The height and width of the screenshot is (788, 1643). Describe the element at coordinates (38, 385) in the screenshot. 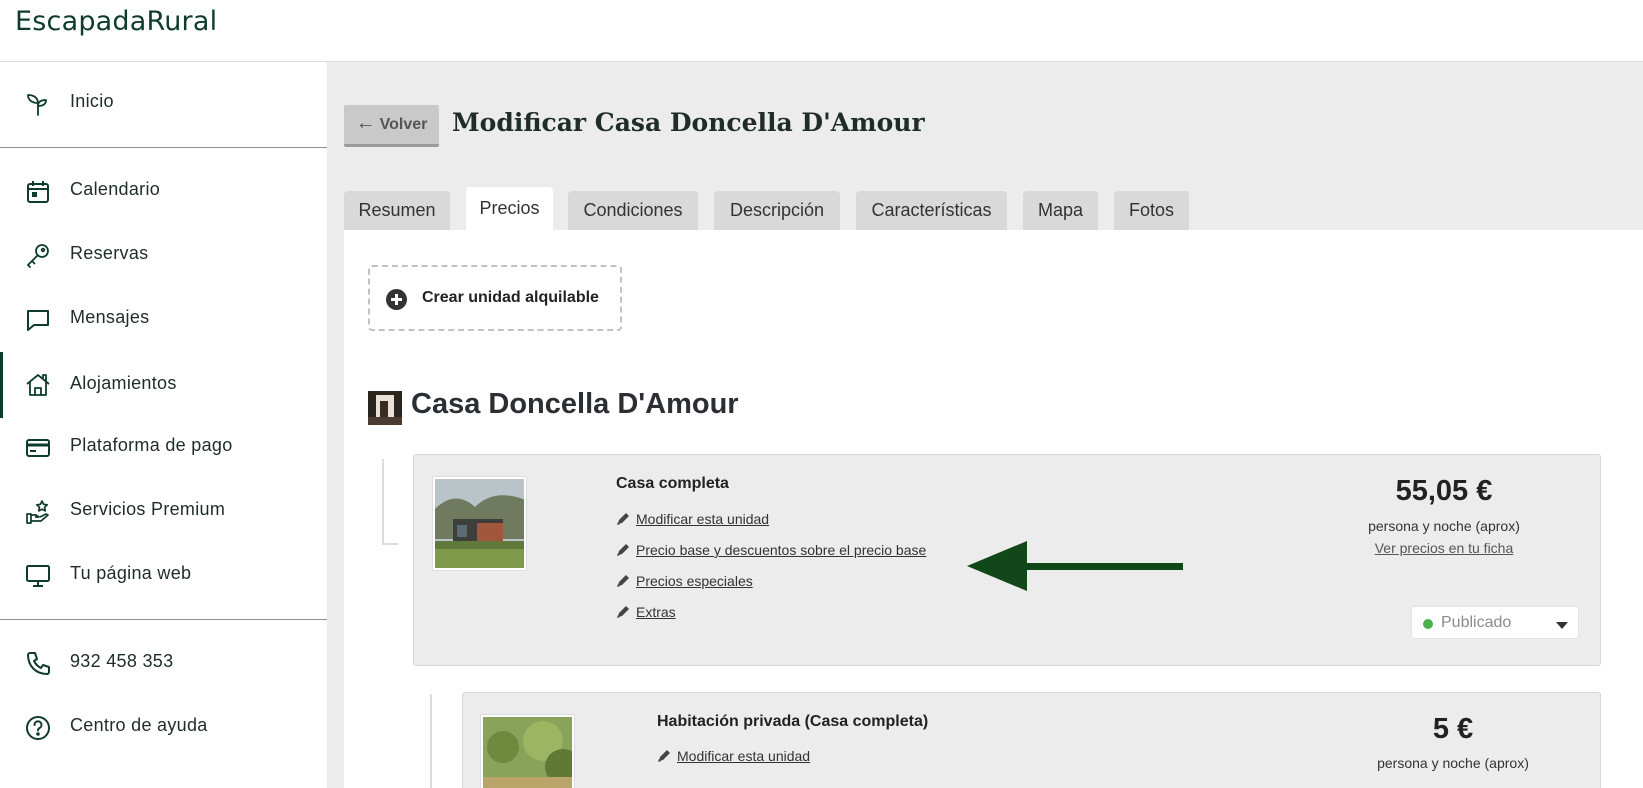

I see `house-icon` at that location.